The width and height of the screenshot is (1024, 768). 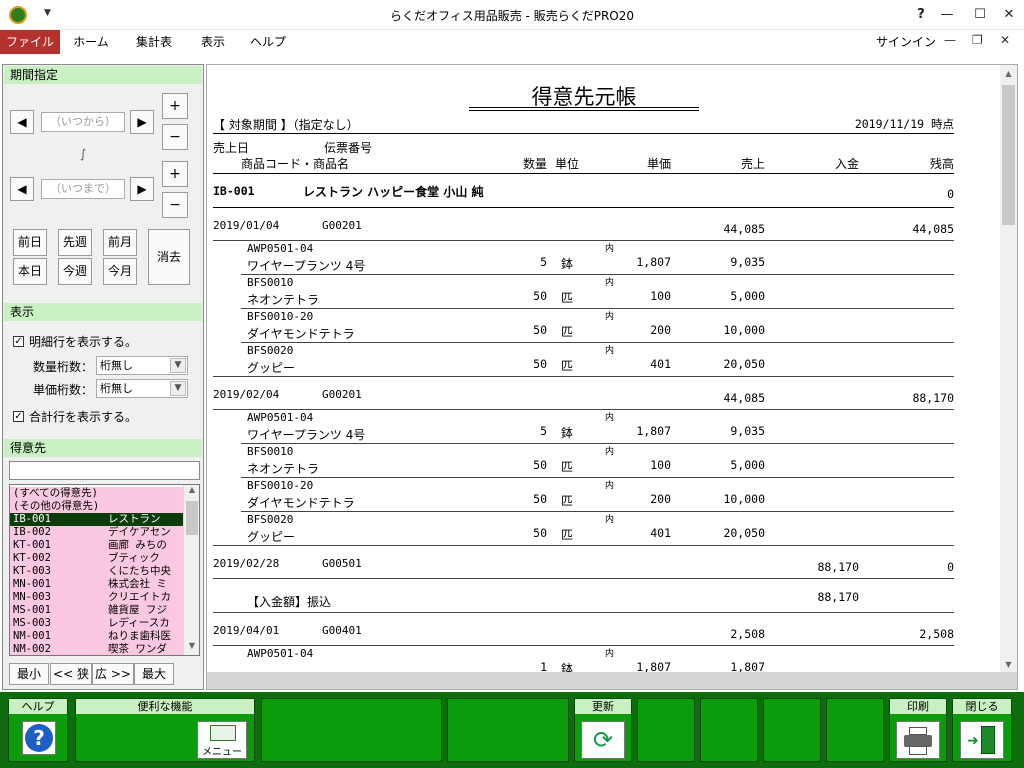 I want to click on customer-code: MS-001, so click(x=32, y=610).